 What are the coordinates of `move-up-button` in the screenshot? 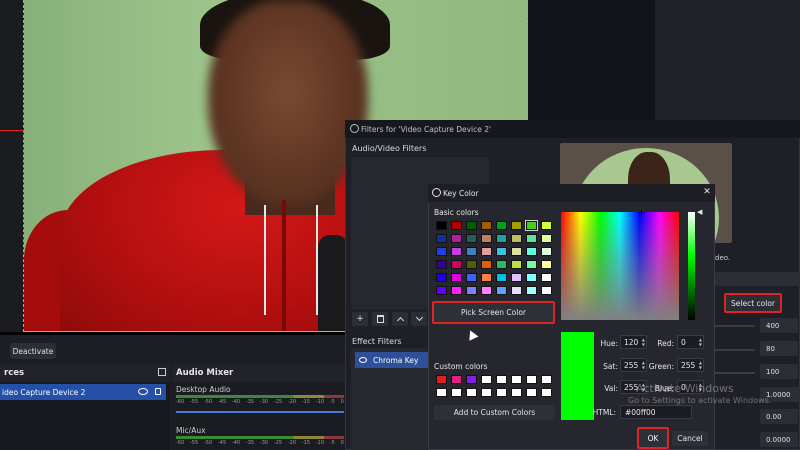 It's located at (400, 319).